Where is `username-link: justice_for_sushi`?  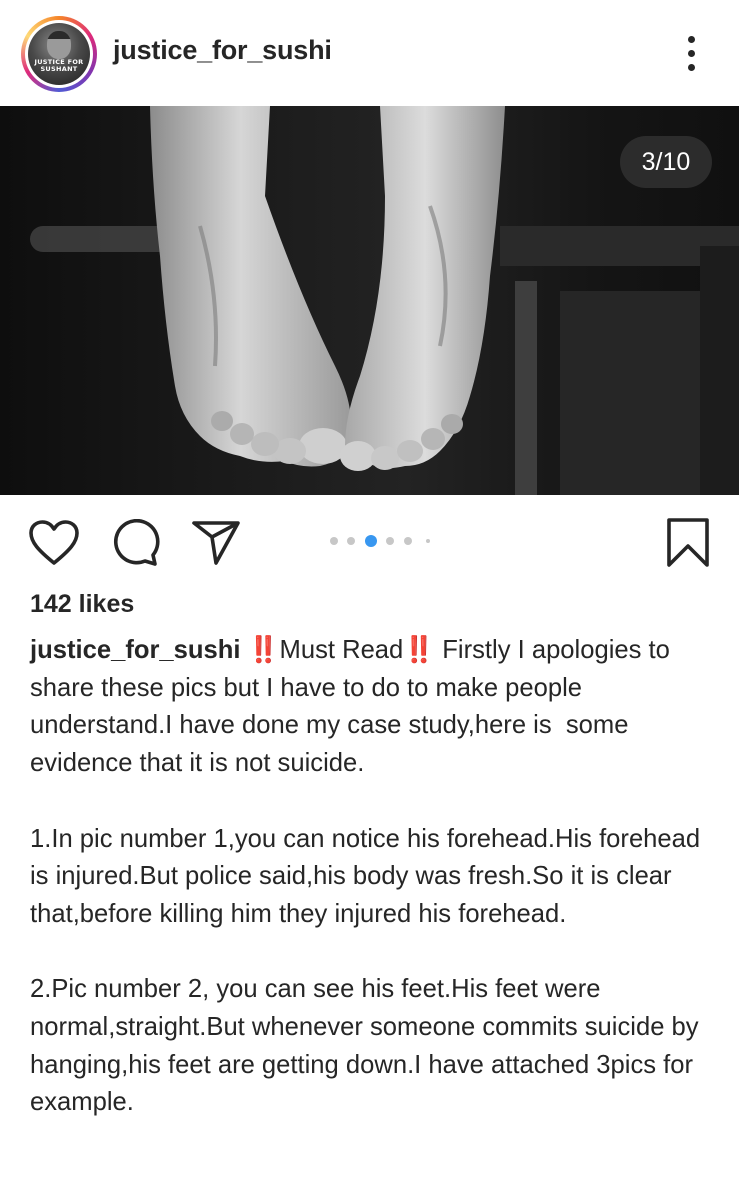
username-link: justice_for_sushi is located at coordinates (222, 50).